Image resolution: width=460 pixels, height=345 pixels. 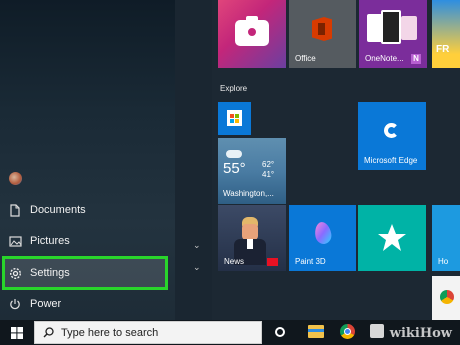 What do you see at coordinates (15, 241) in the screenshot?
I see `pictures-icon` at bounding box center [15, 241].